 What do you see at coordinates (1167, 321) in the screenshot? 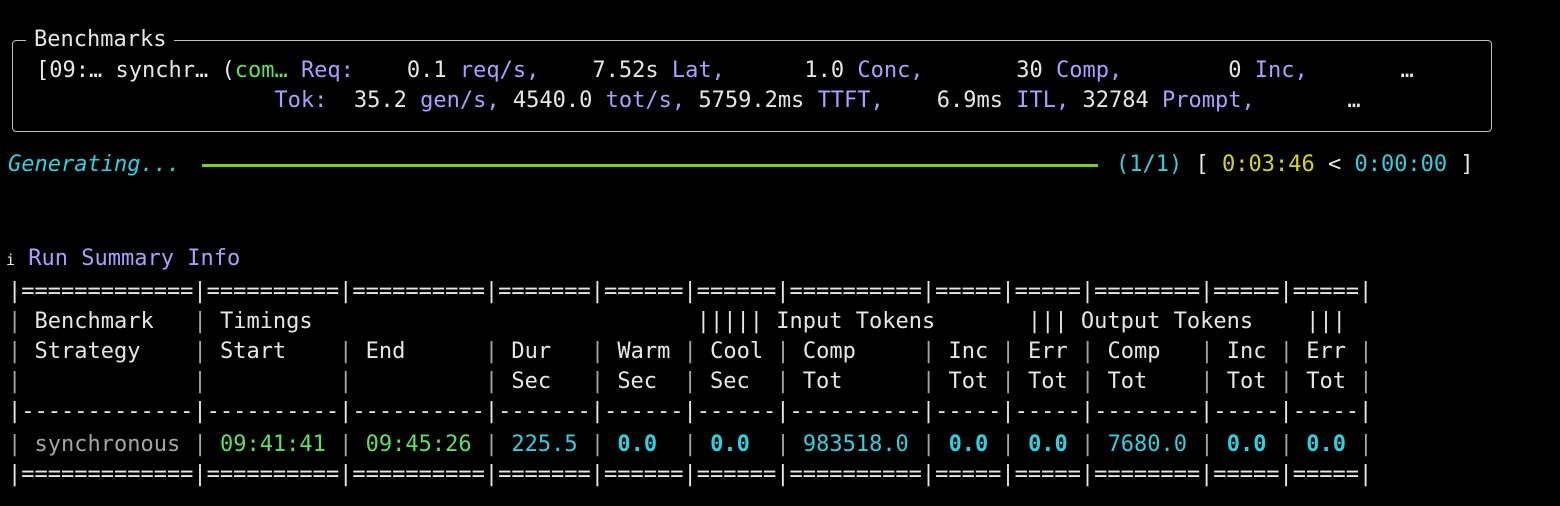
I see `header-output-tokens: Output Tokens` at bounding box center [1167, 321].